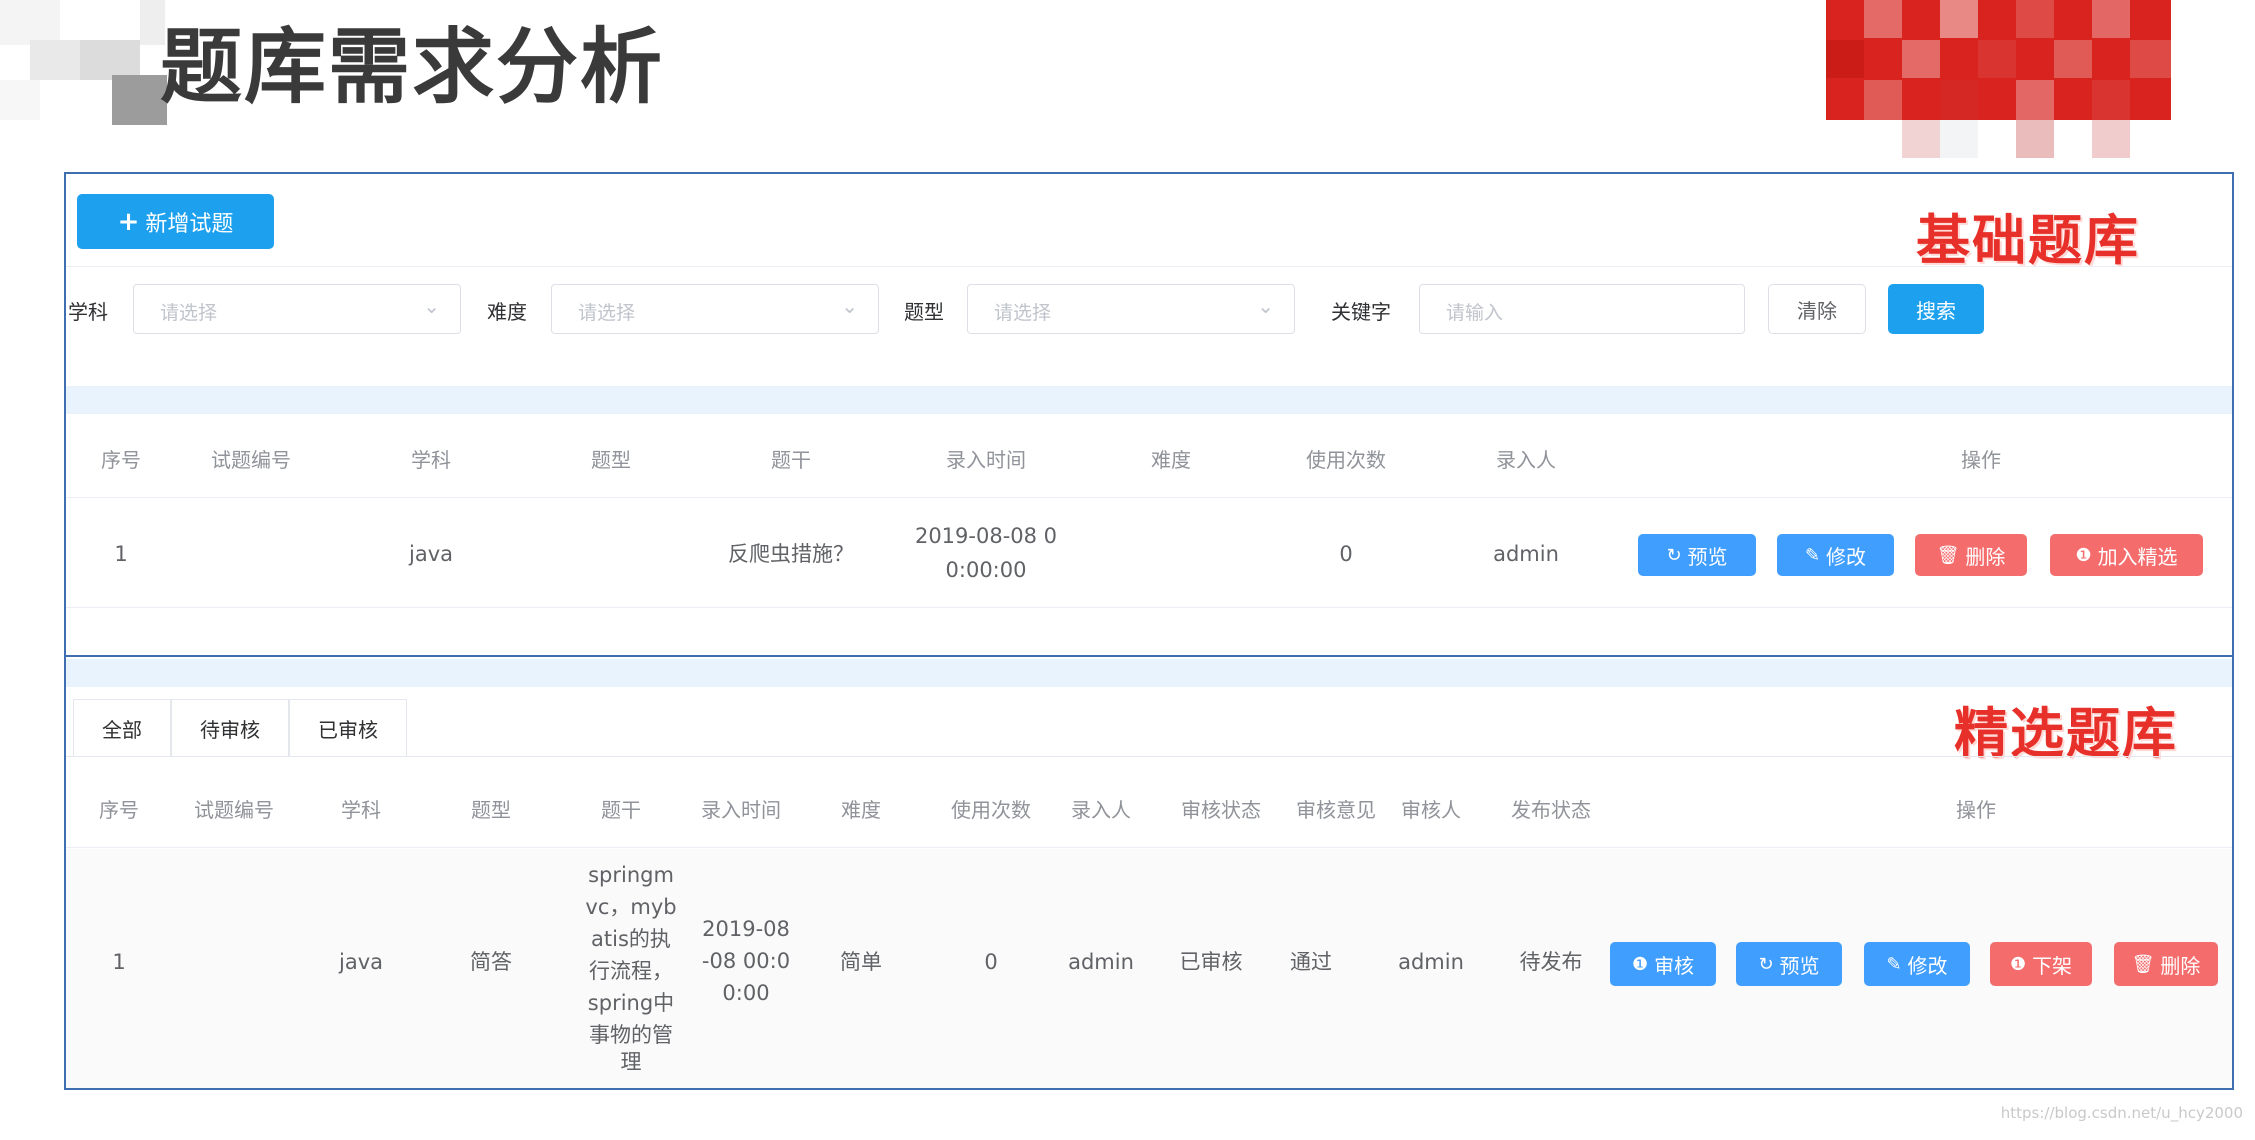 This screenshot has width=2255, height=1140. What do you see at coordinates (631, 907) in the screenshot?
I see `cell-stem-line: vc，myb` at bounding box center [631, 907].